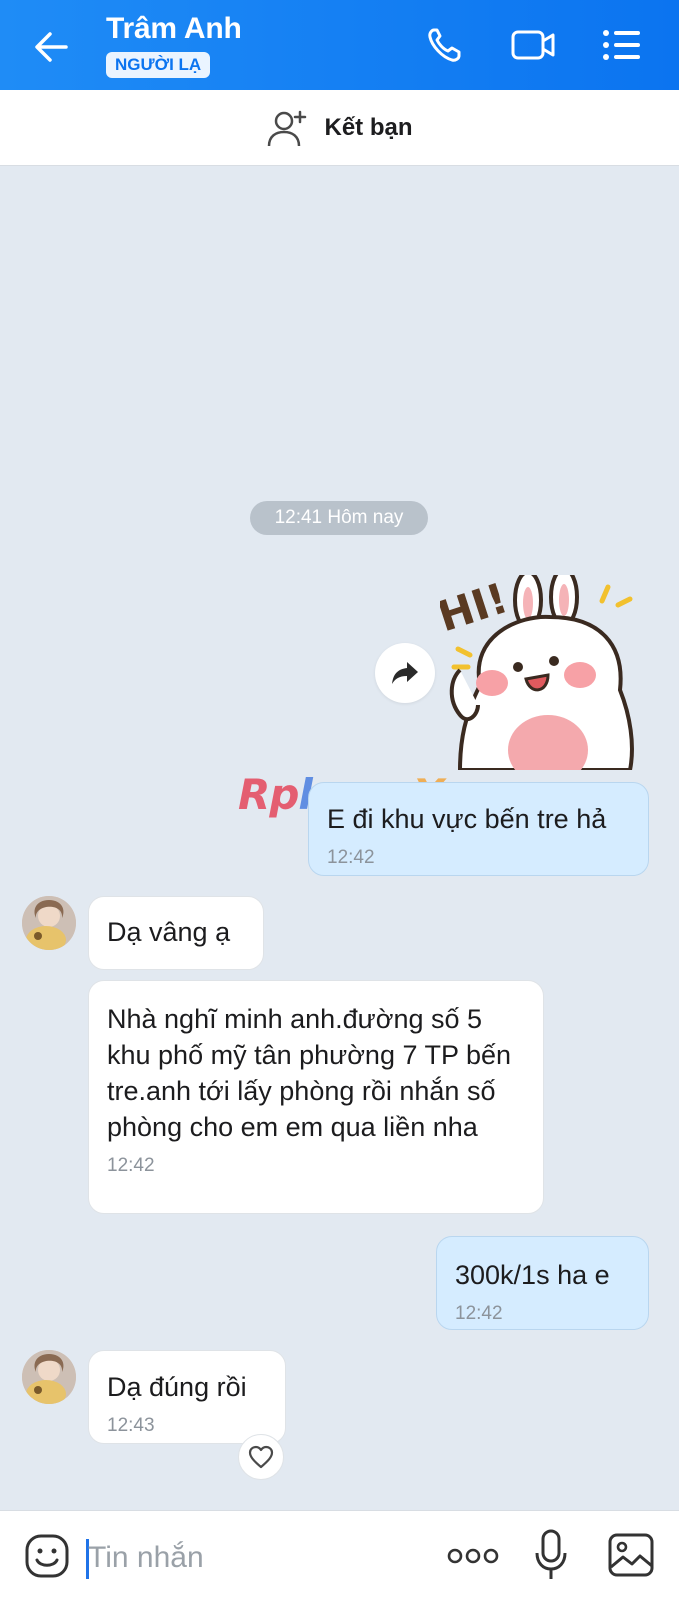 The height and width of the screenshot is (1600, 679). What do you see at coordinates (287, 128) in the screenshot?
I see `add-person-icon` at bounding box center [287, 128].